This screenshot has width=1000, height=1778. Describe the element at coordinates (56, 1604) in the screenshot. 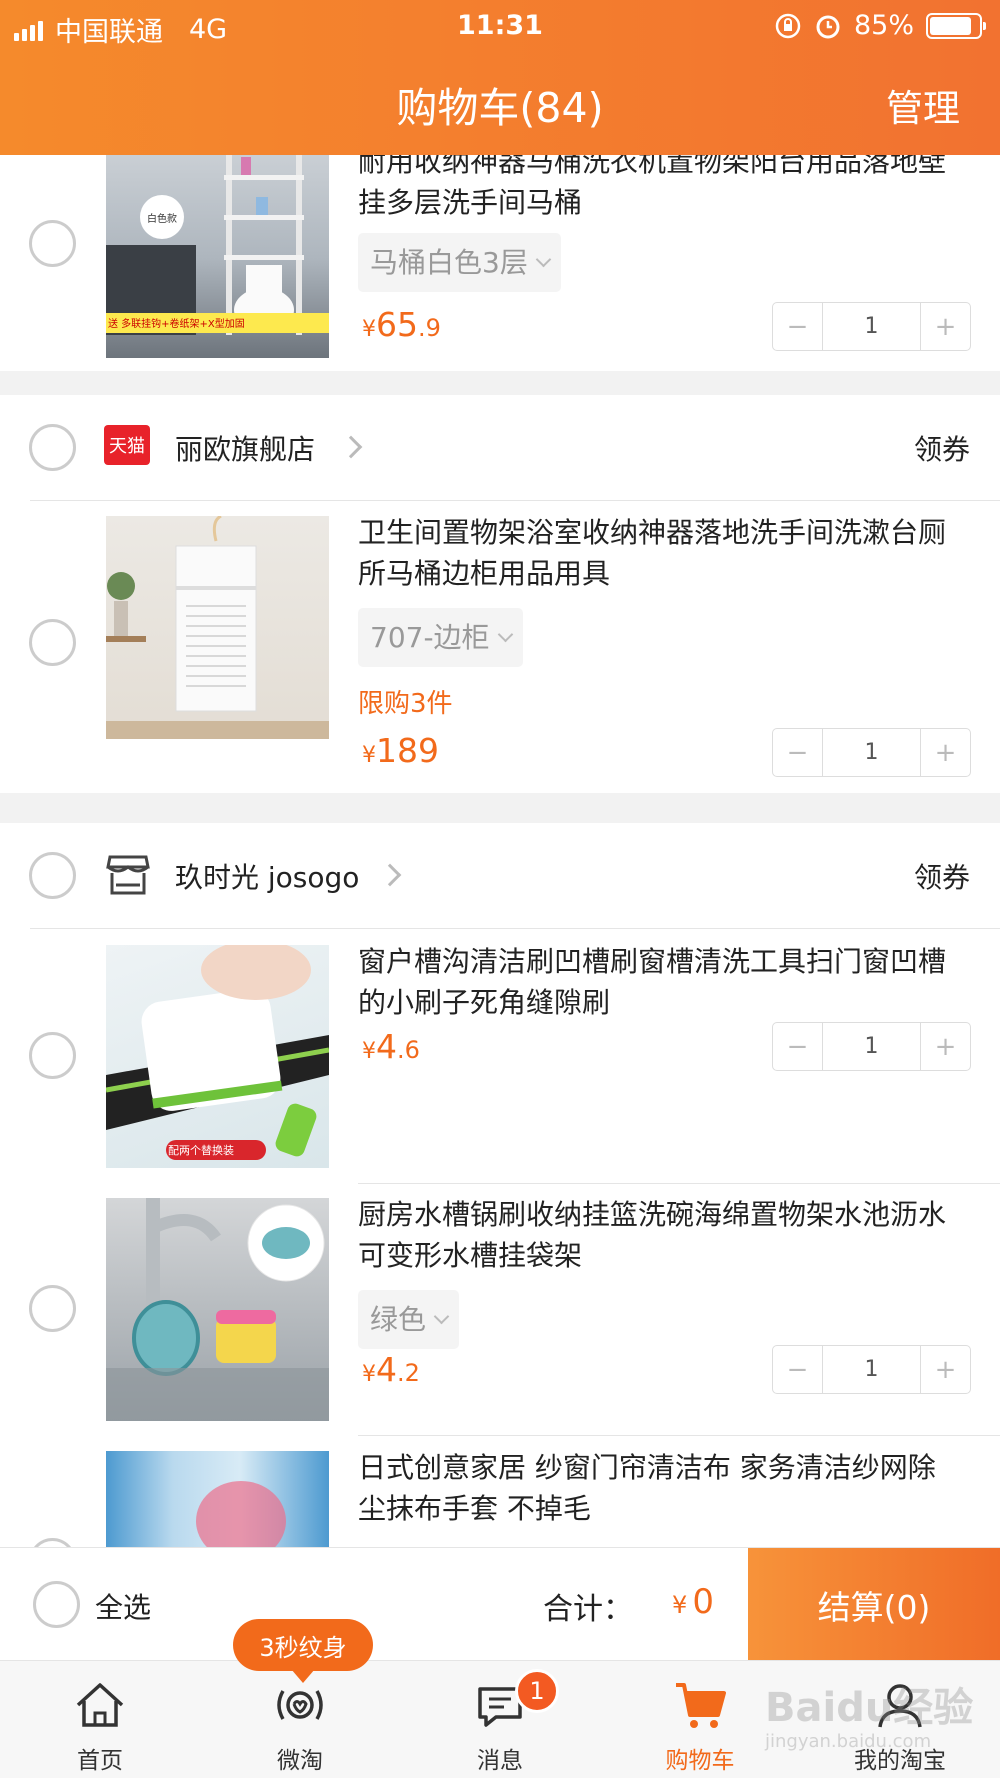

I see `select-all-checkbox` at that location.